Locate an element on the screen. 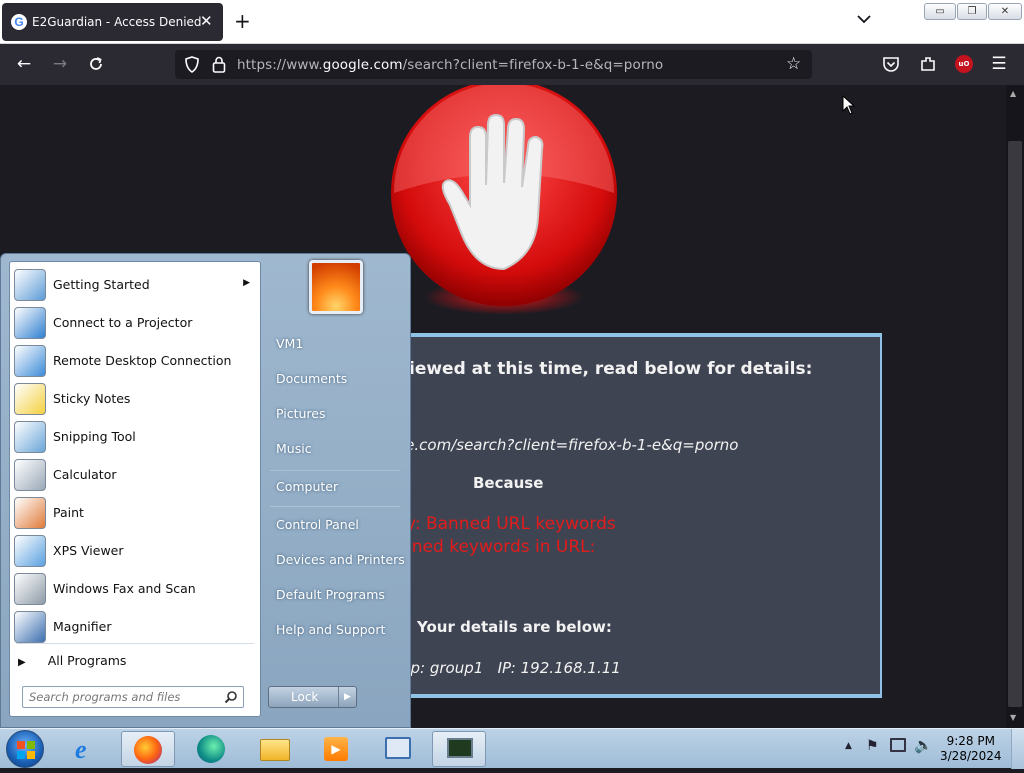 Image resolution: width=1024 pixels, height=773 pixels. program-label: Windows Fax and Scan is located at coordinates (124, 588).